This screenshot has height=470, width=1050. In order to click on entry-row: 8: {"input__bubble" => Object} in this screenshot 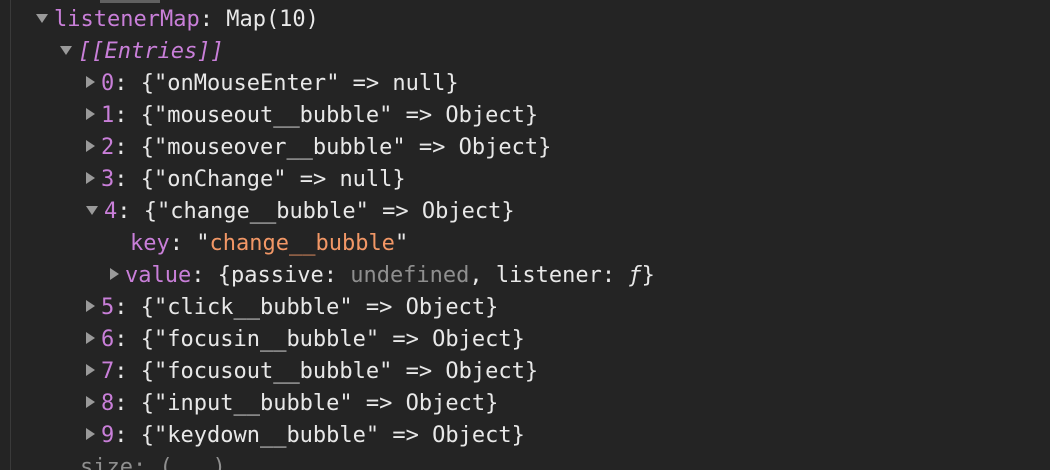, I will do `click(292, 404)`.